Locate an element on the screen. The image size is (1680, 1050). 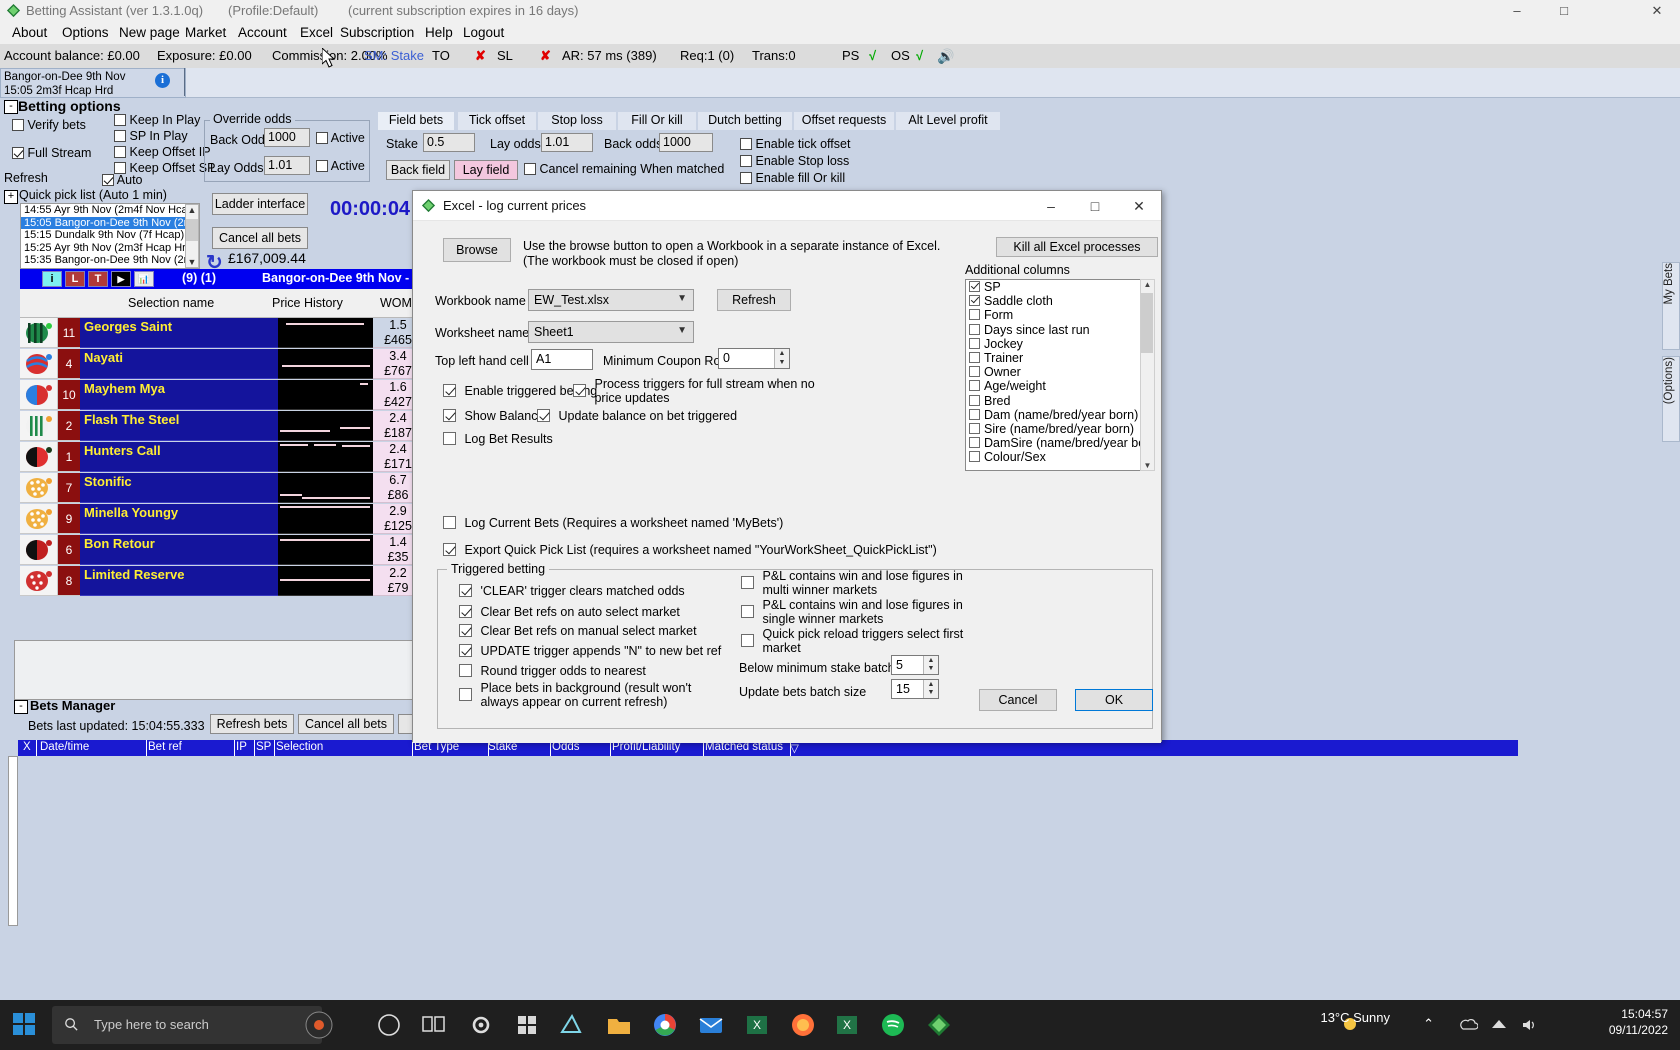
enable-tick-offset-checkbox is located at coordinates (746, 144).